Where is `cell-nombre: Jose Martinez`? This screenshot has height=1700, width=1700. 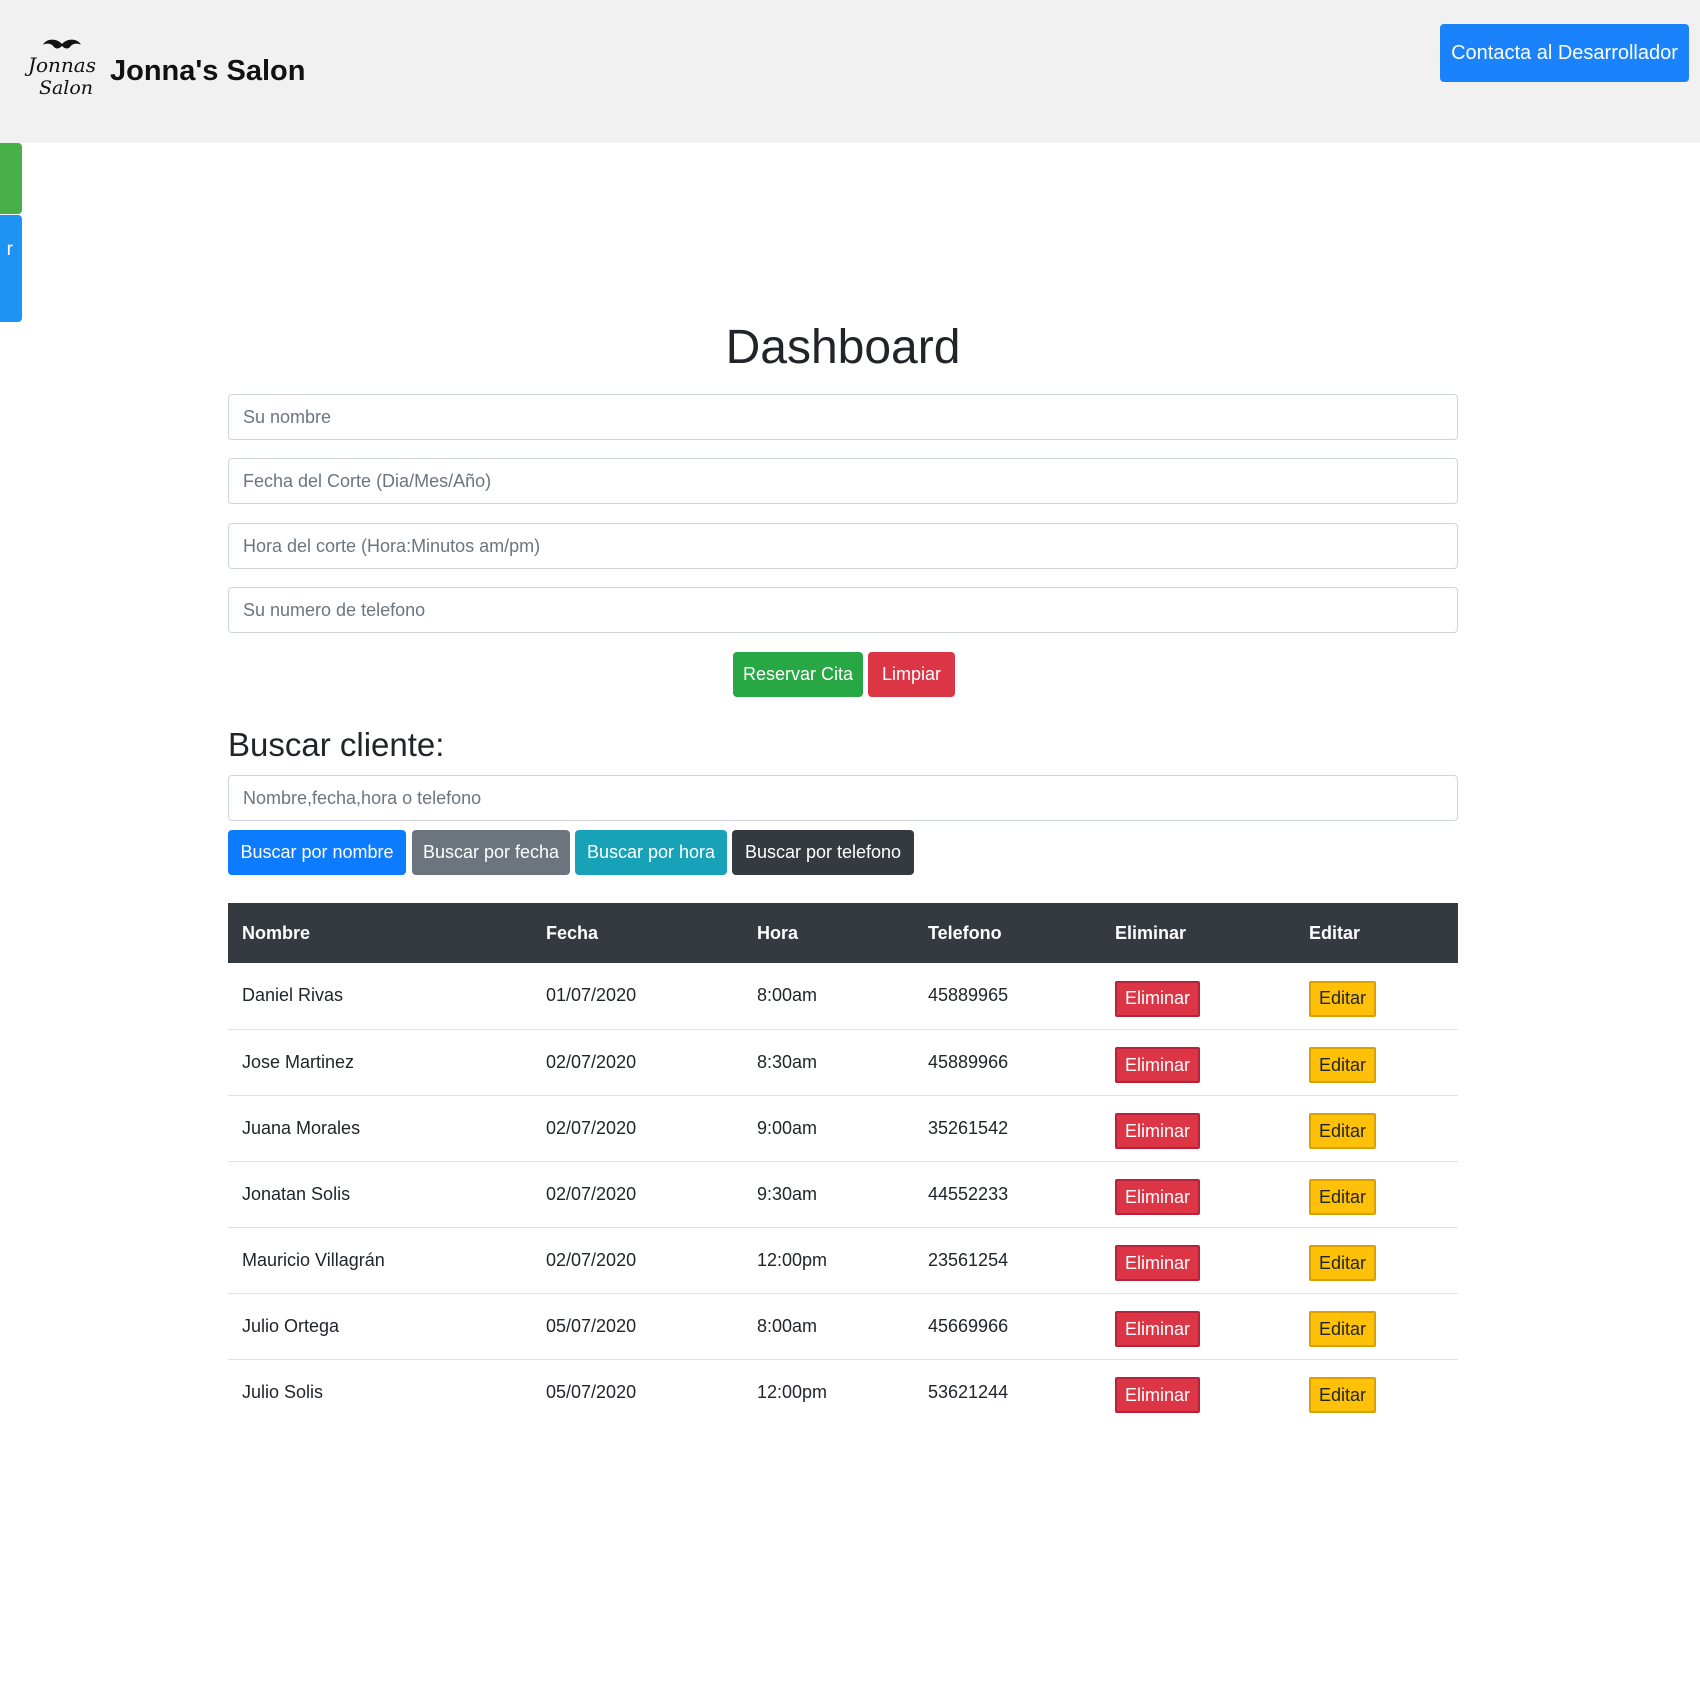 cell-nombre: Jose Martinez is located at coordinates (380, 1061).